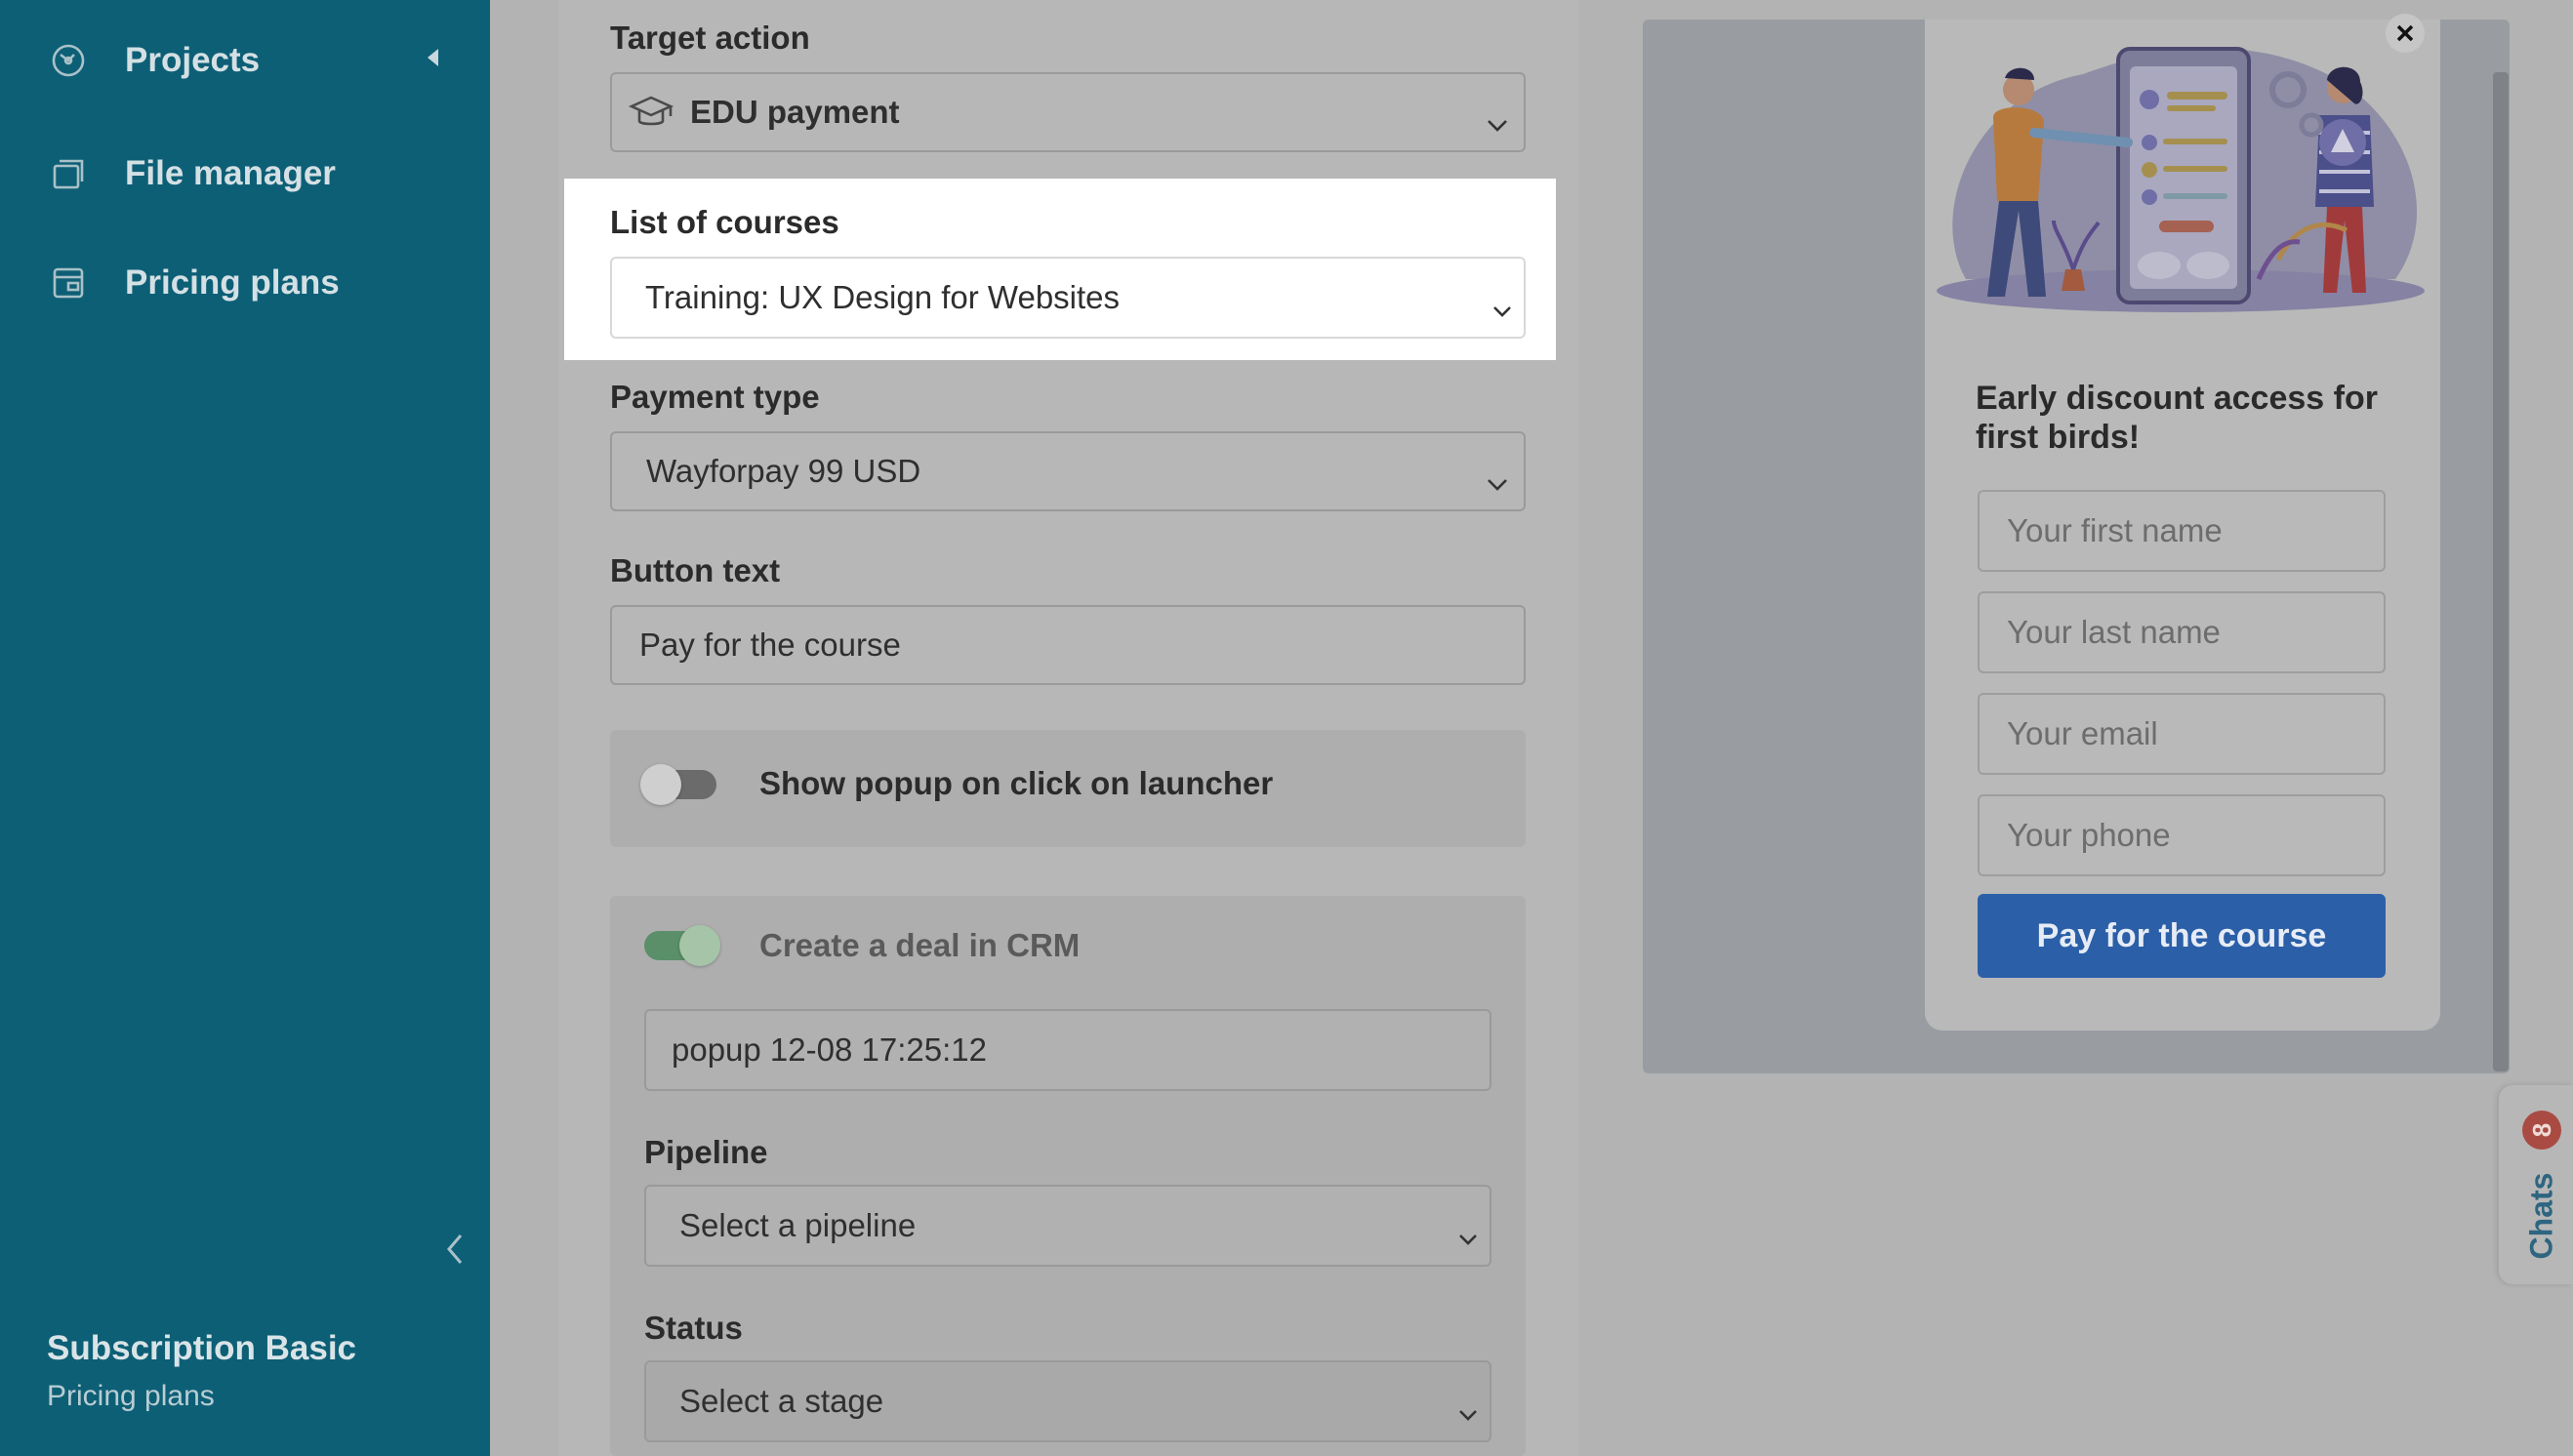 The width and height of the screenshot is (2573, 1456). Describe the element at coordinates (883, 297) in the screenshot. I see `list-of-courses-value: Training: UX Design for Websites` at that location.